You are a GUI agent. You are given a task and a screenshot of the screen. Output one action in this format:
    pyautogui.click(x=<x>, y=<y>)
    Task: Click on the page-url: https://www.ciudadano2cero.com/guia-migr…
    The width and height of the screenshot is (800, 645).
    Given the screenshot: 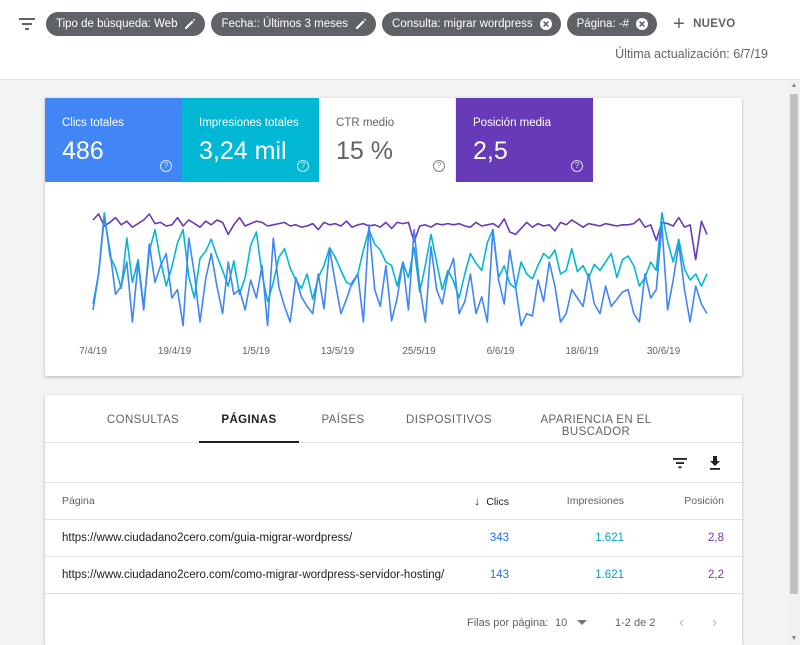 What is the action you would take?
    pyautogui.click(x=207, y=538)
    